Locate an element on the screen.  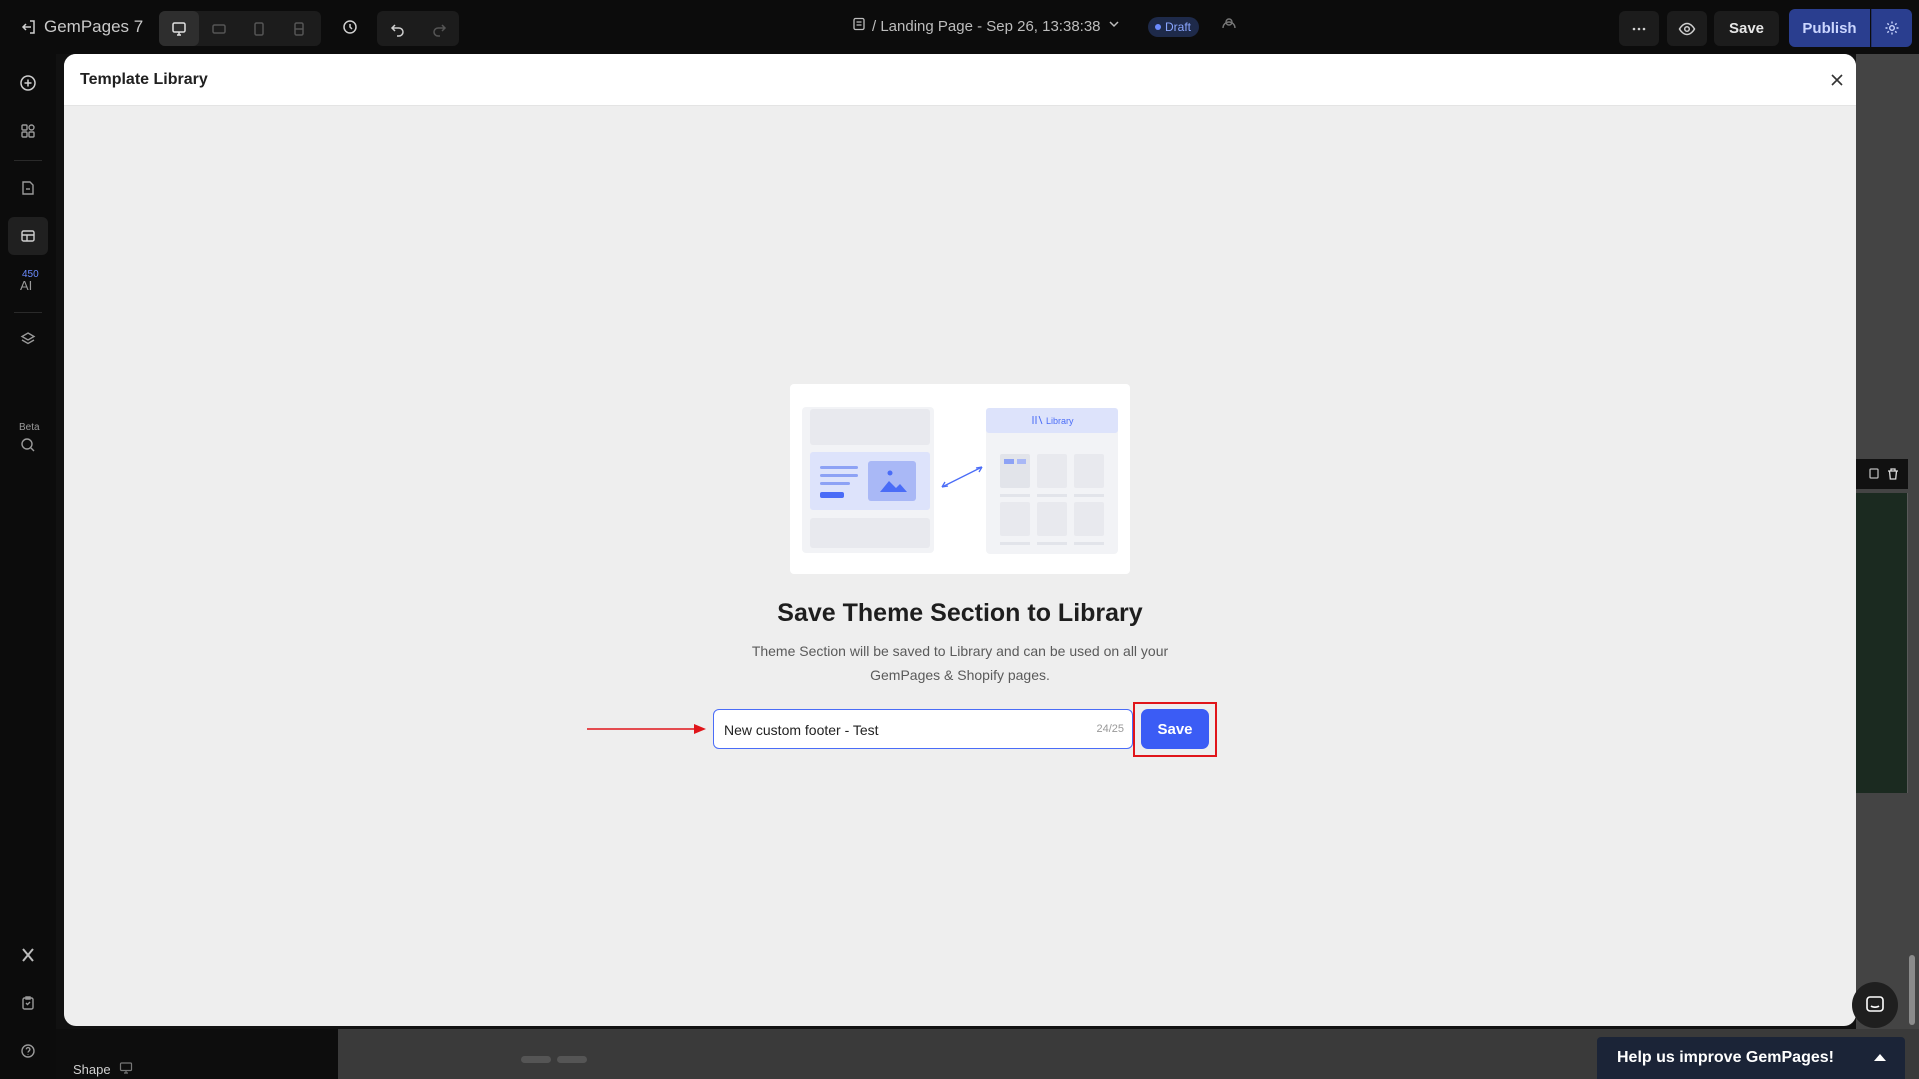
elements-icon is located at coordinates (28, 131).